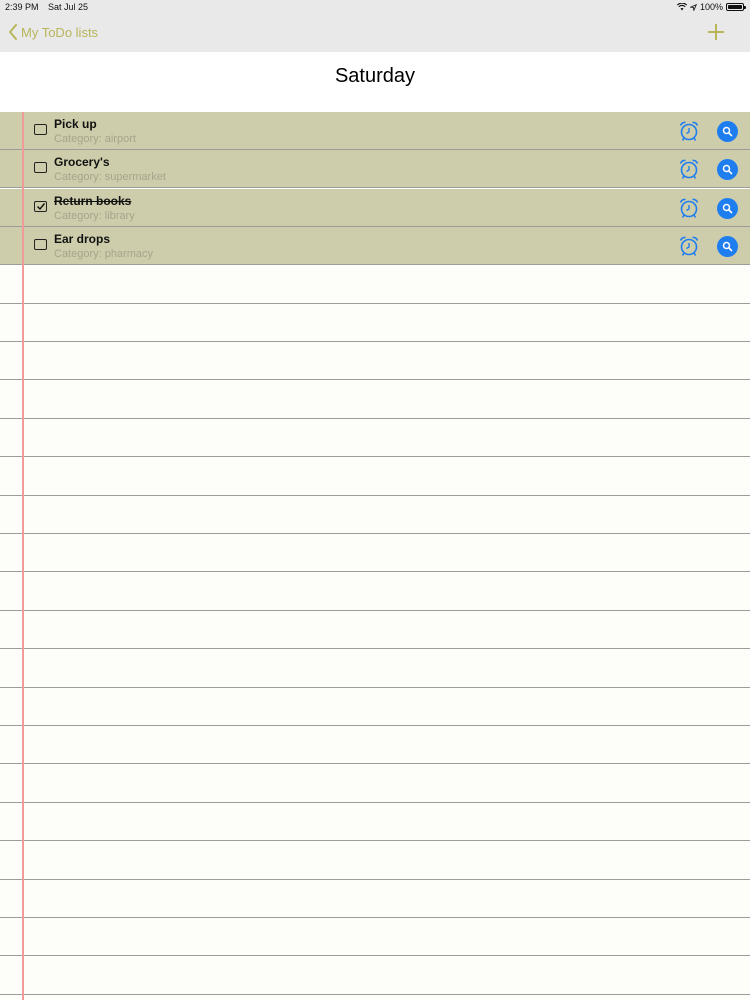  What do you see at coordinates (82, 162) in the screenshot?
I see `todo-title: Grocery's` at bounding box center [82, 162].